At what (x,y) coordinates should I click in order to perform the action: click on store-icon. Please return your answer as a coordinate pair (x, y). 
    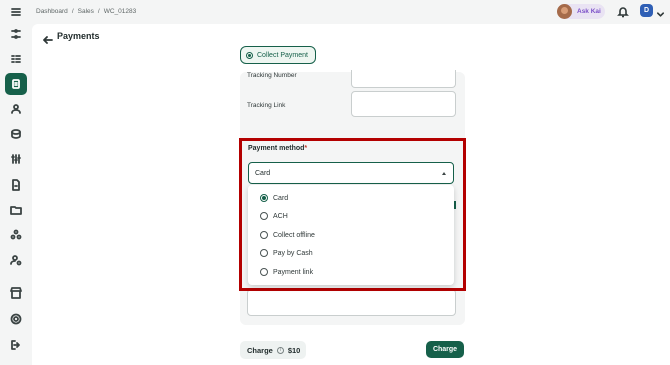
    Looking at the image, I should click on (16, 293).